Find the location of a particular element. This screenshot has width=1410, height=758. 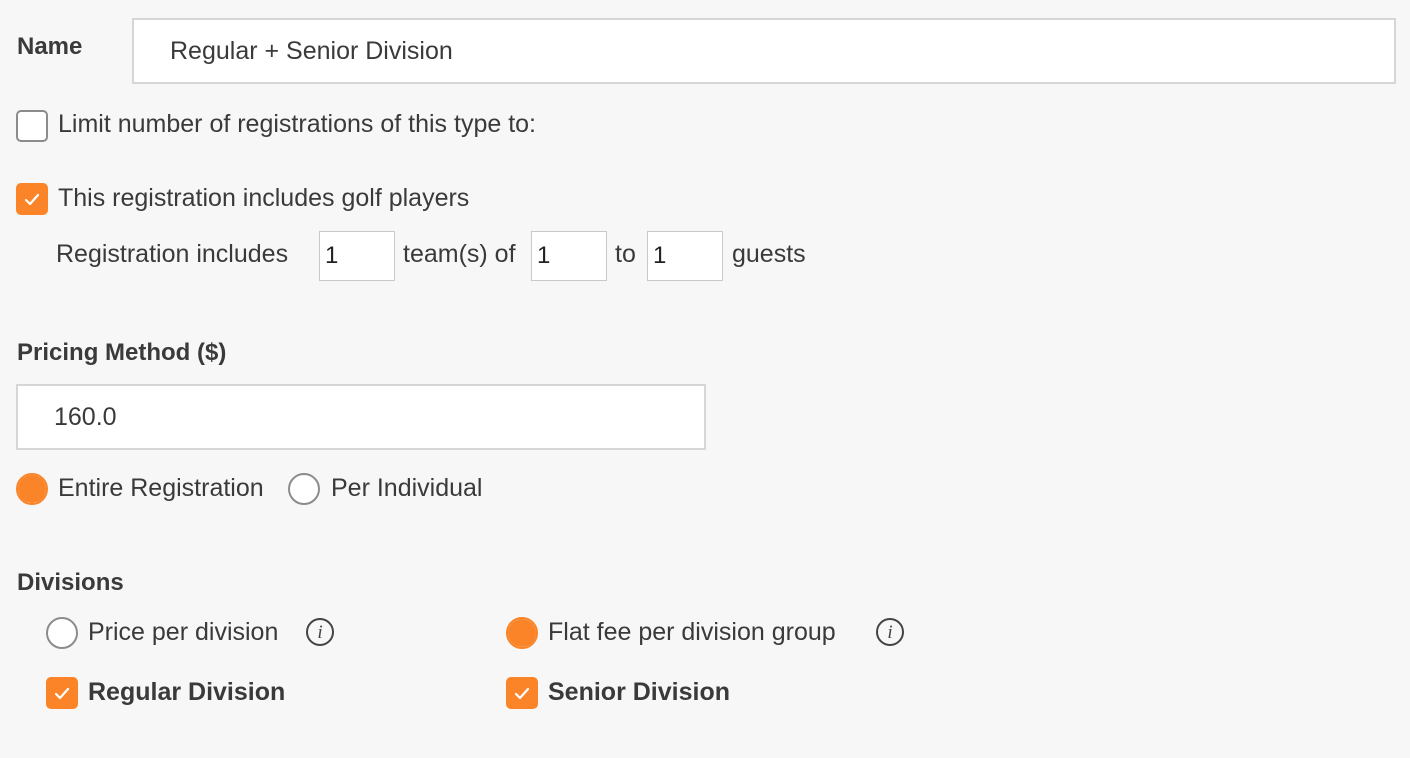

entire-registration-label: Entire Registration is located at coordinates (161, 488).